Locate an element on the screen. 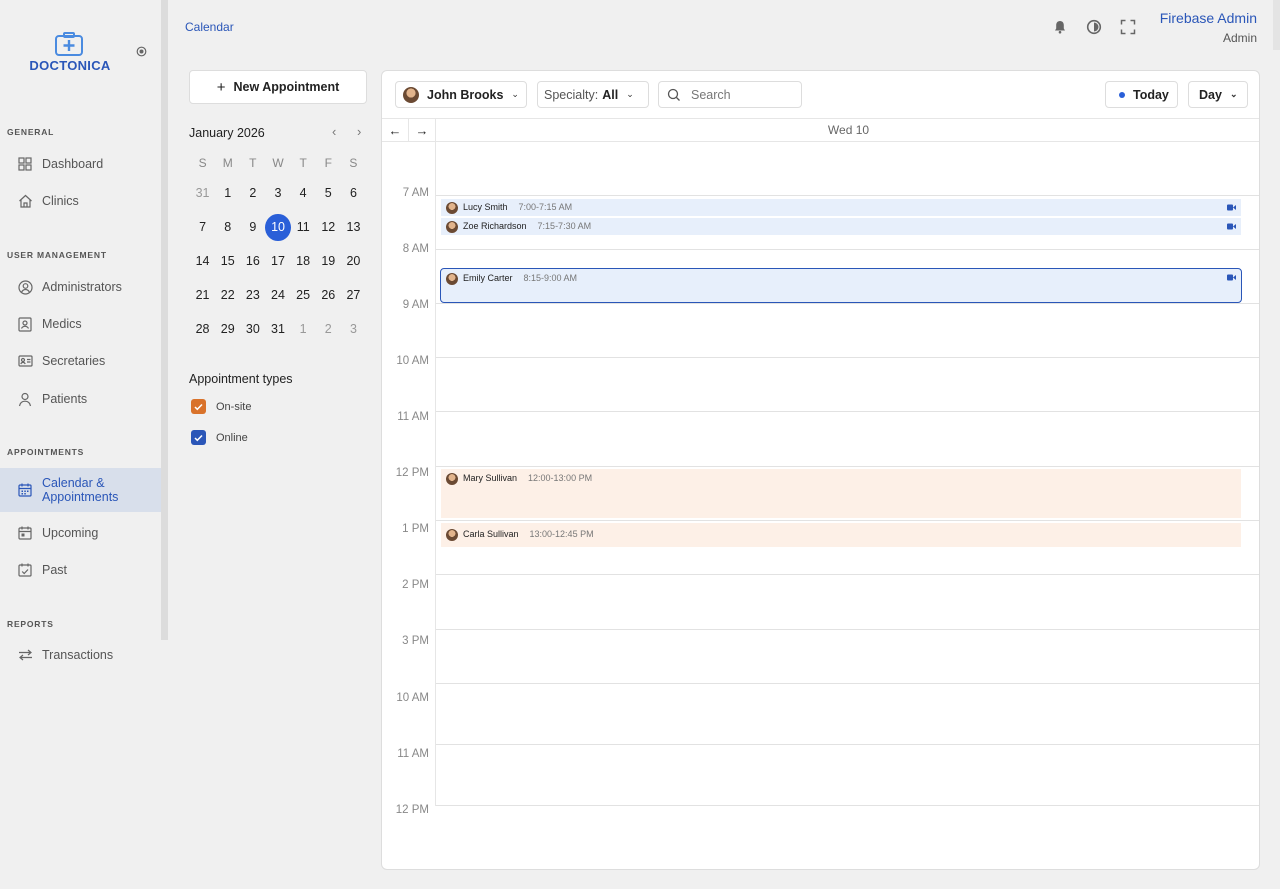  sidebar-item-clinics: Clinics is located at coordinates (80, 201).